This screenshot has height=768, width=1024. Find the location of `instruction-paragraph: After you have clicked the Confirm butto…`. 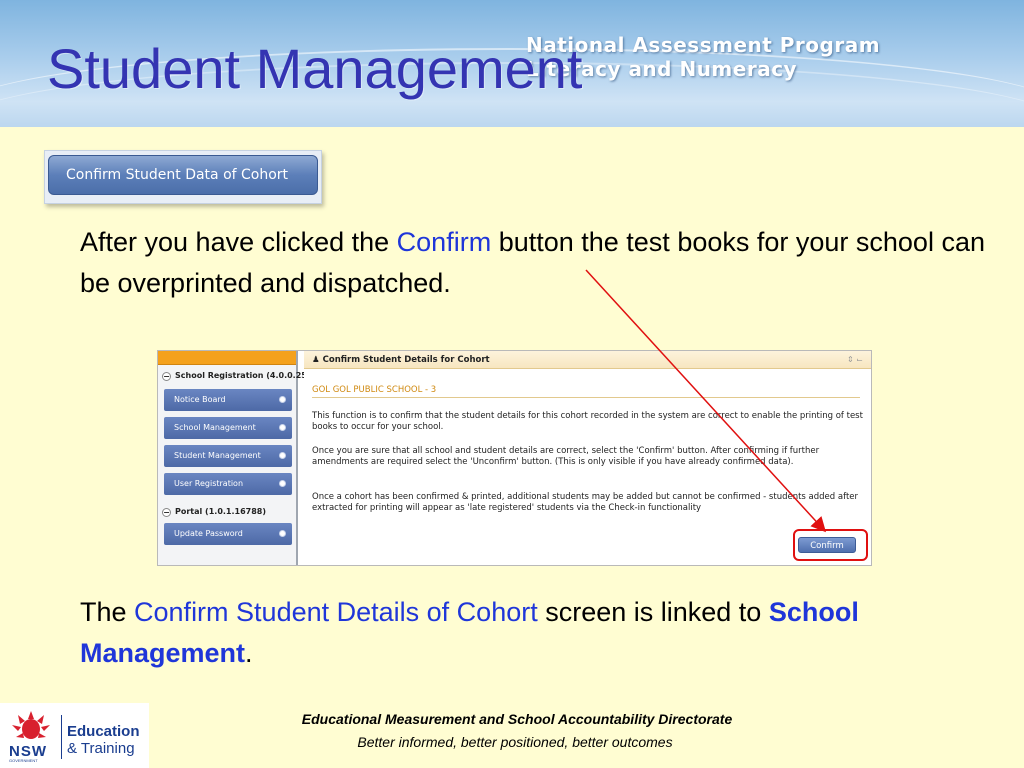

instruction-paragraph: After you have clicked the Confirm butto… is located at coordinates (540, 263).